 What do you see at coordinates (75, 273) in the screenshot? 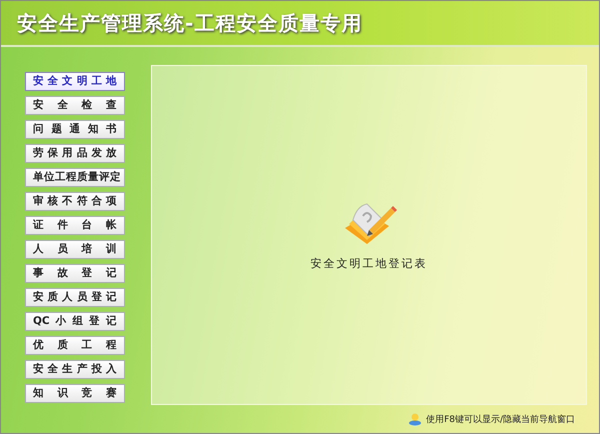
I see `nav-button: 事故登记` at bounding box center [75, 273].